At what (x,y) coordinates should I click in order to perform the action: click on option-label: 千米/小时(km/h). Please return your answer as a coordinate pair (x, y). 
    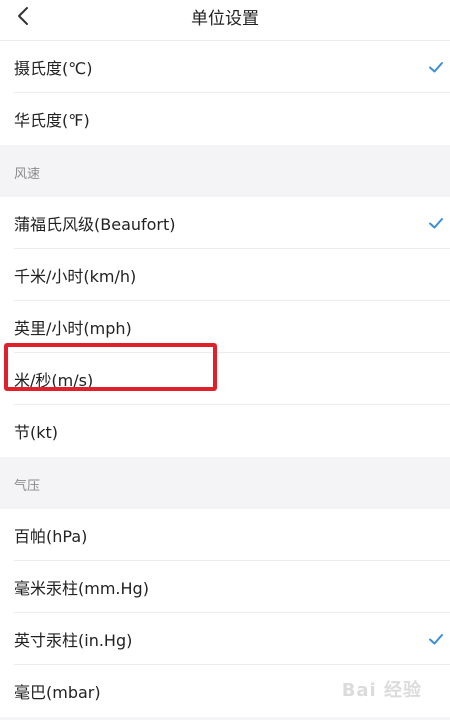
    Looking at the image, I should click on (75, 276).